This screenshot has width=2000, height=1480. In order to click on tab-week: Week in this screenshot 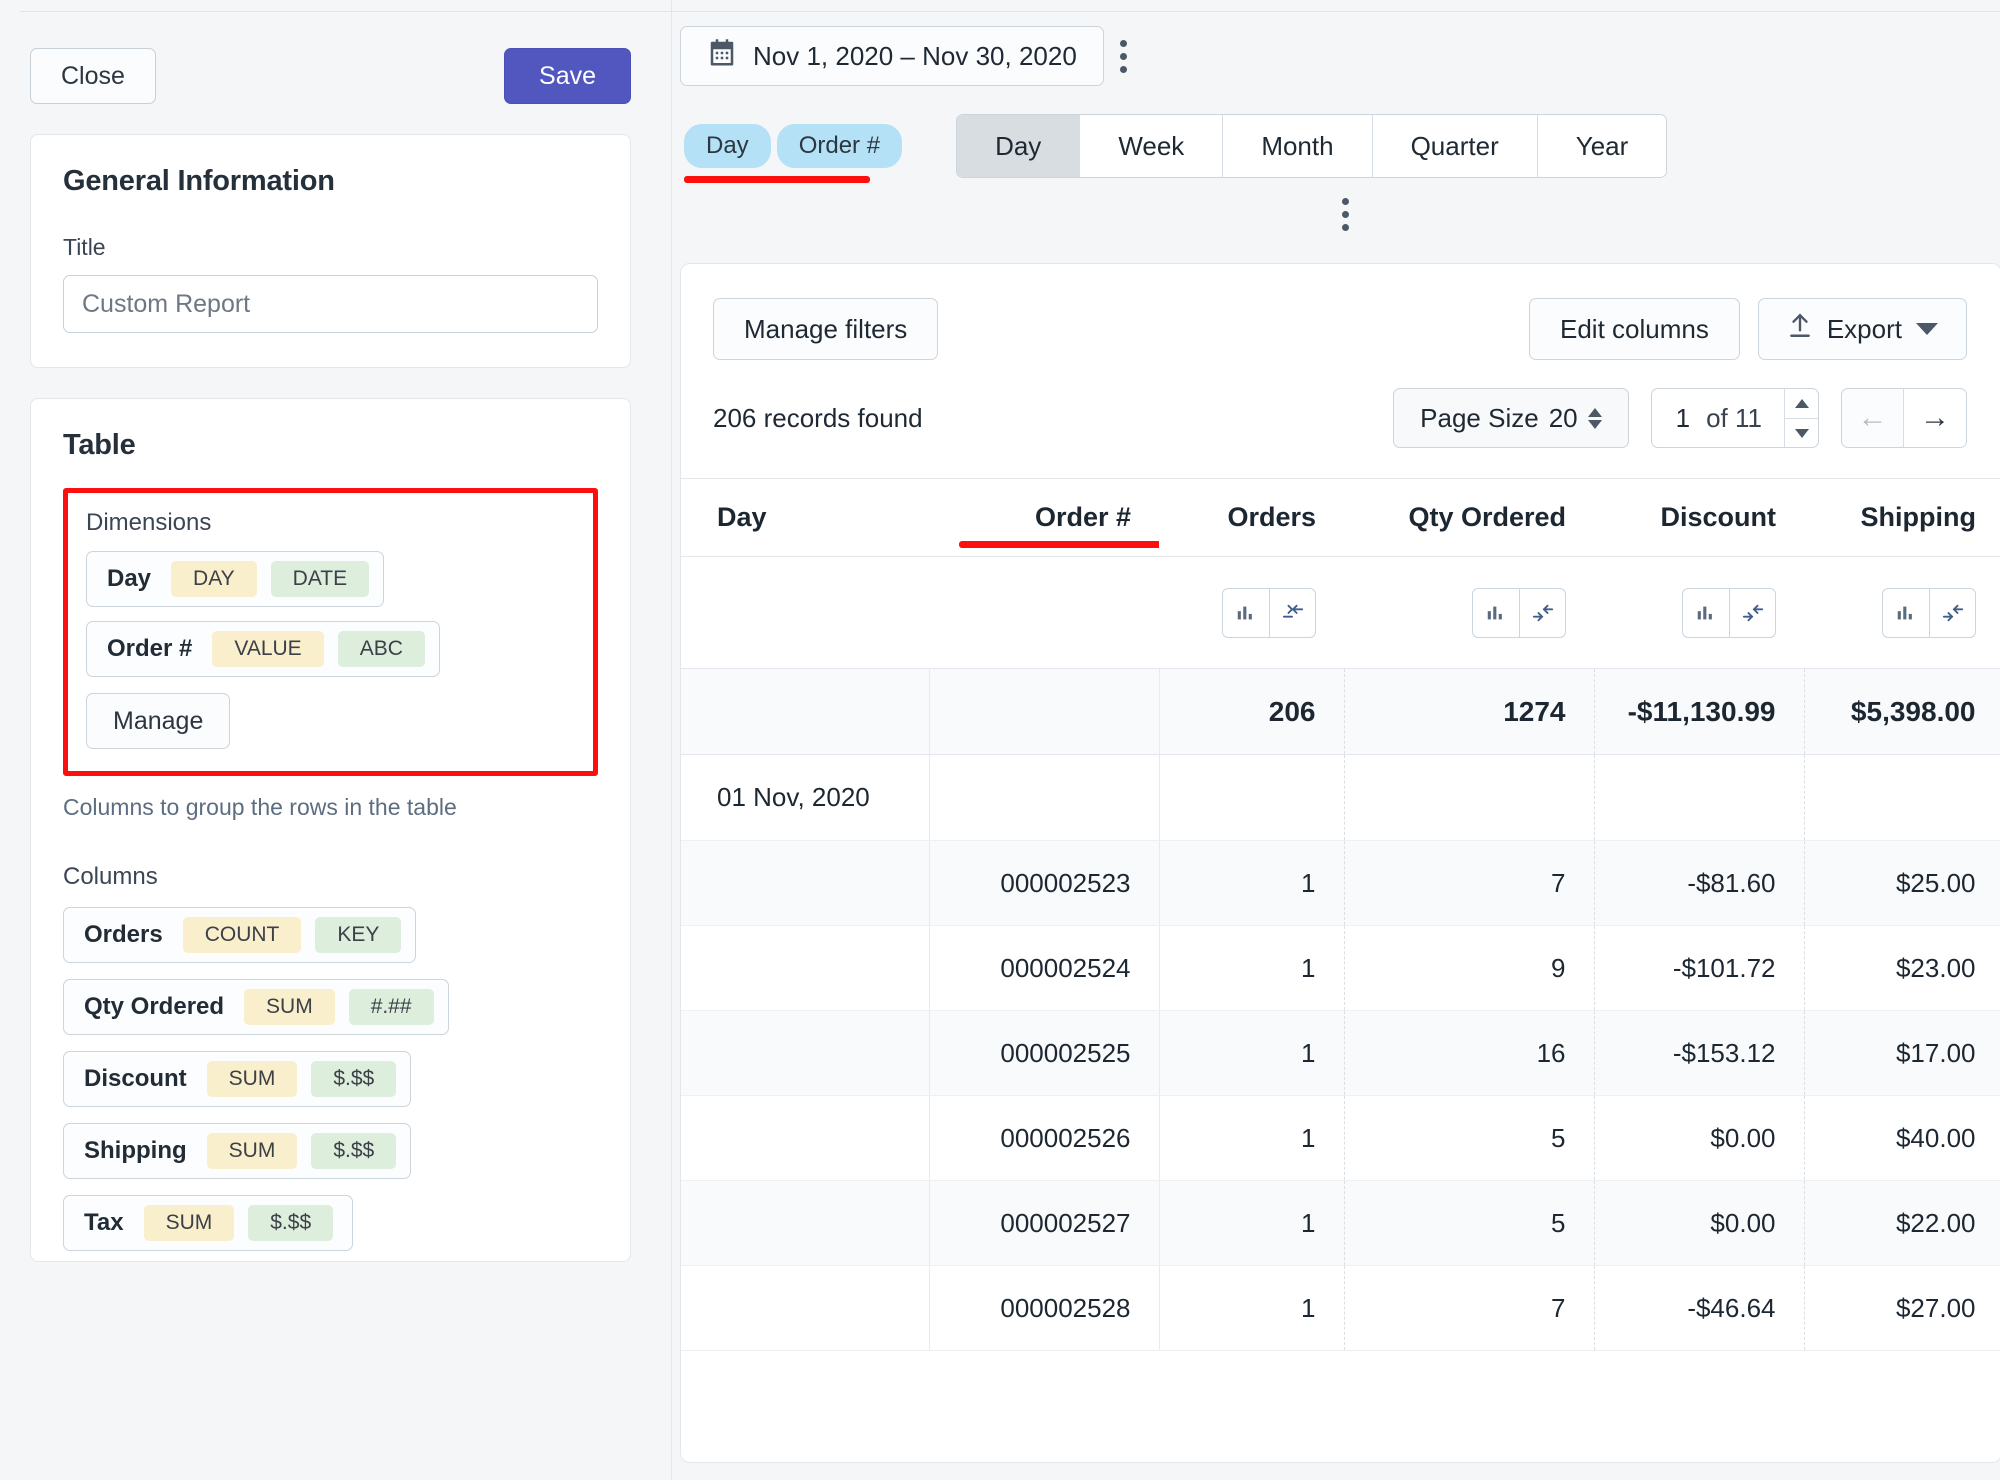, I will do `click(1152, 146)`.